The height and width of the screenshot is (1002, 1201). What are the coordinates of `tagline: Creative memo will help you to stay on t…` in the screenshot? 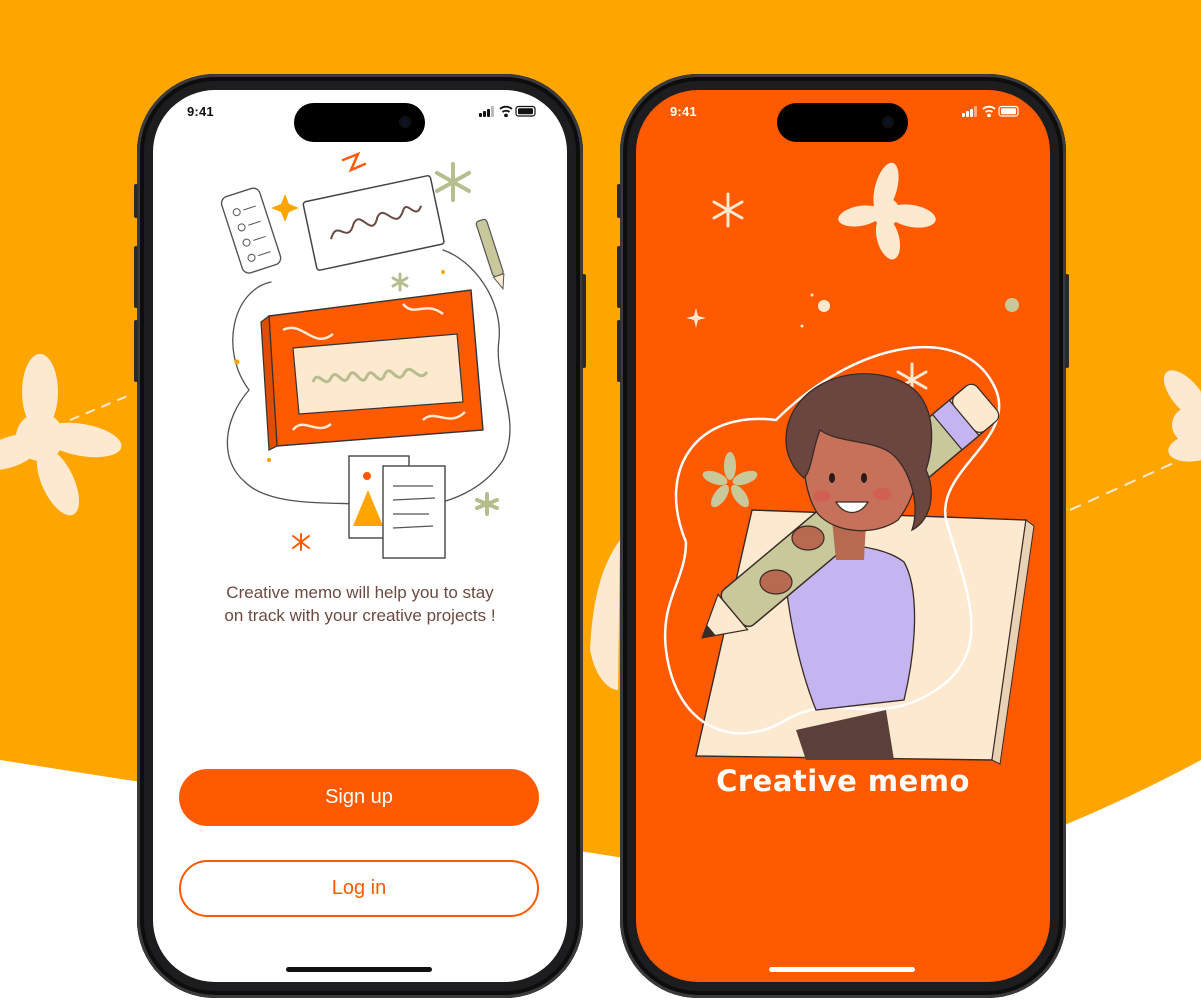 It's located at (360, 604).